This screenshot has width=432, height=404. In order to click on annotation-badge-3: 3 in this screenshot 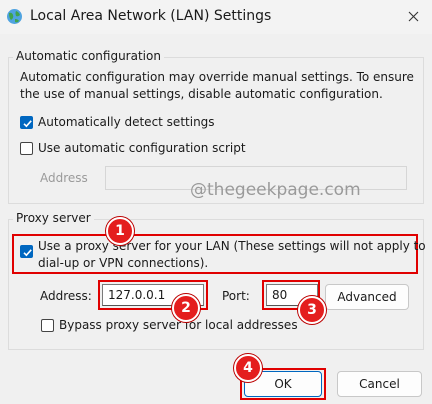, I will do `click(312, 310)`.